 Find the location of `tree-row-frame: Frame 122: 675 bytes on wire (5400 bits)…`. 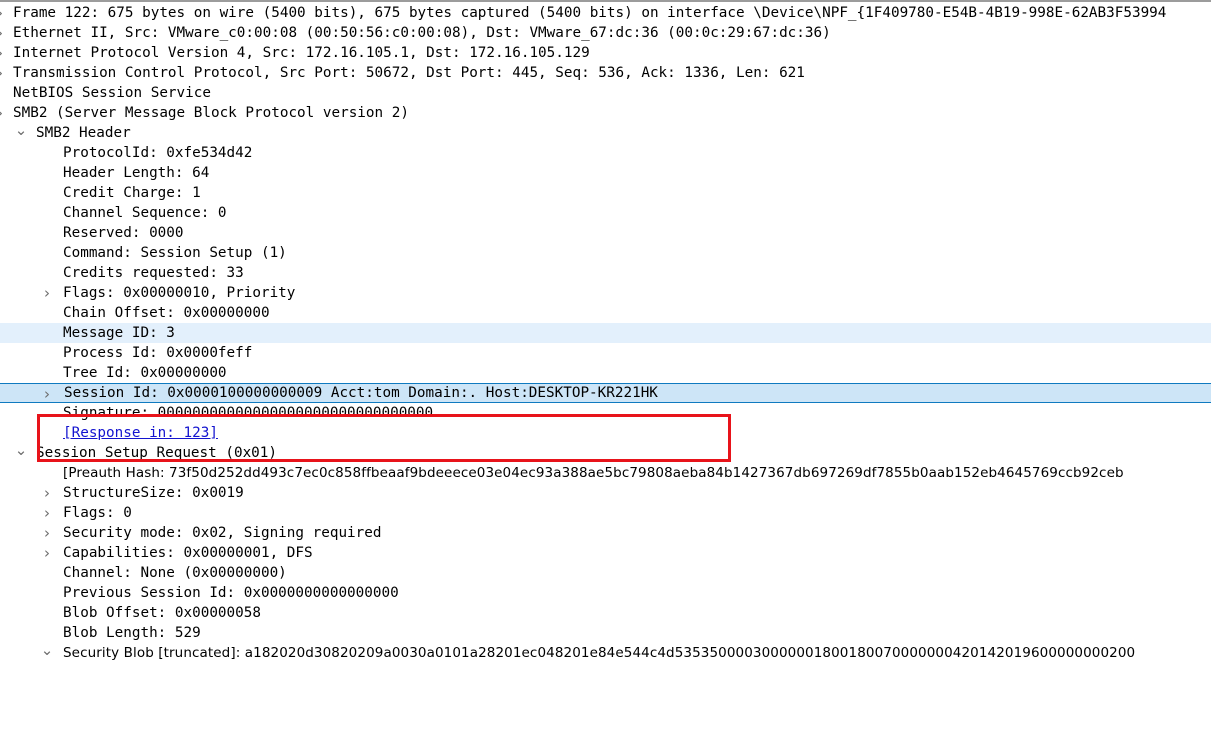

tree-row-frame: Frame 122: 675 bytes on wire (5400 bits)… is located at coordinates (605, 13).